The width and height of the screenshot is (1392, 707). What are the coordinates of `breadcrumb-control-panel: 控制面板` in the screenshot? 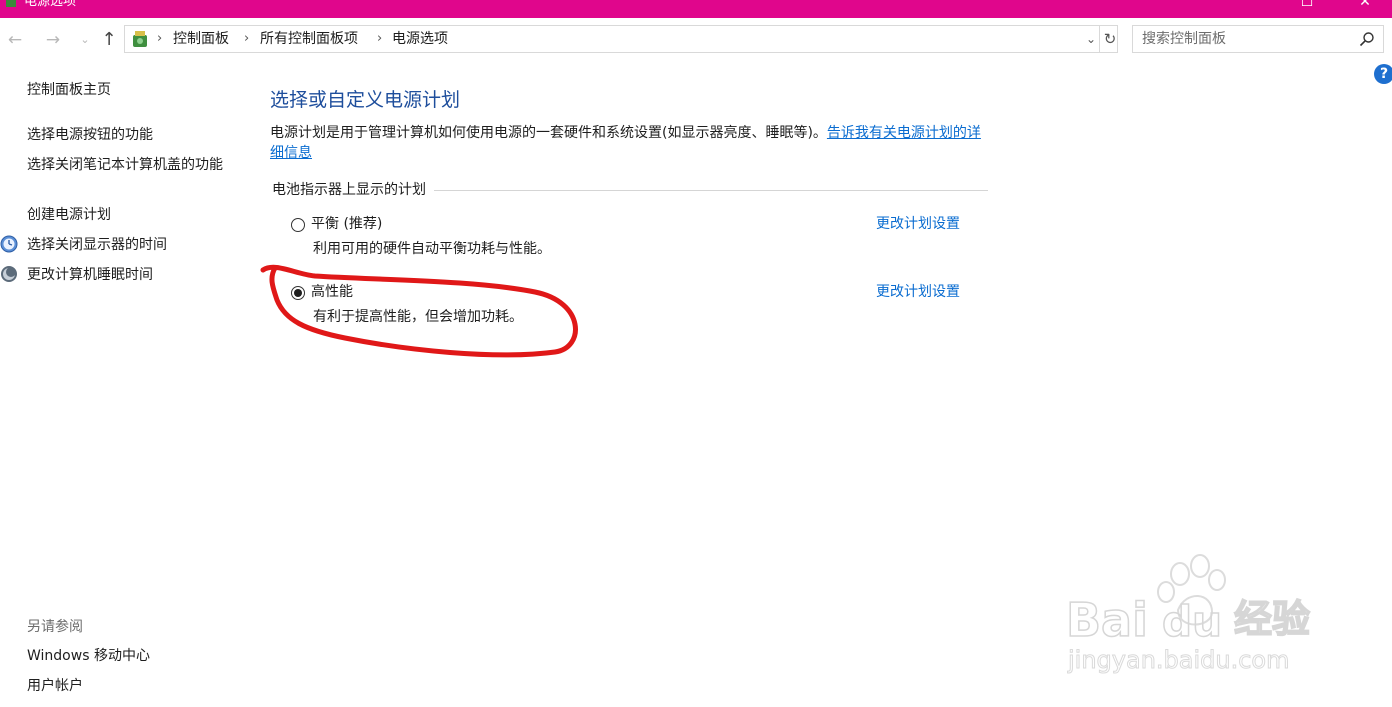 It's located at (201, 39).